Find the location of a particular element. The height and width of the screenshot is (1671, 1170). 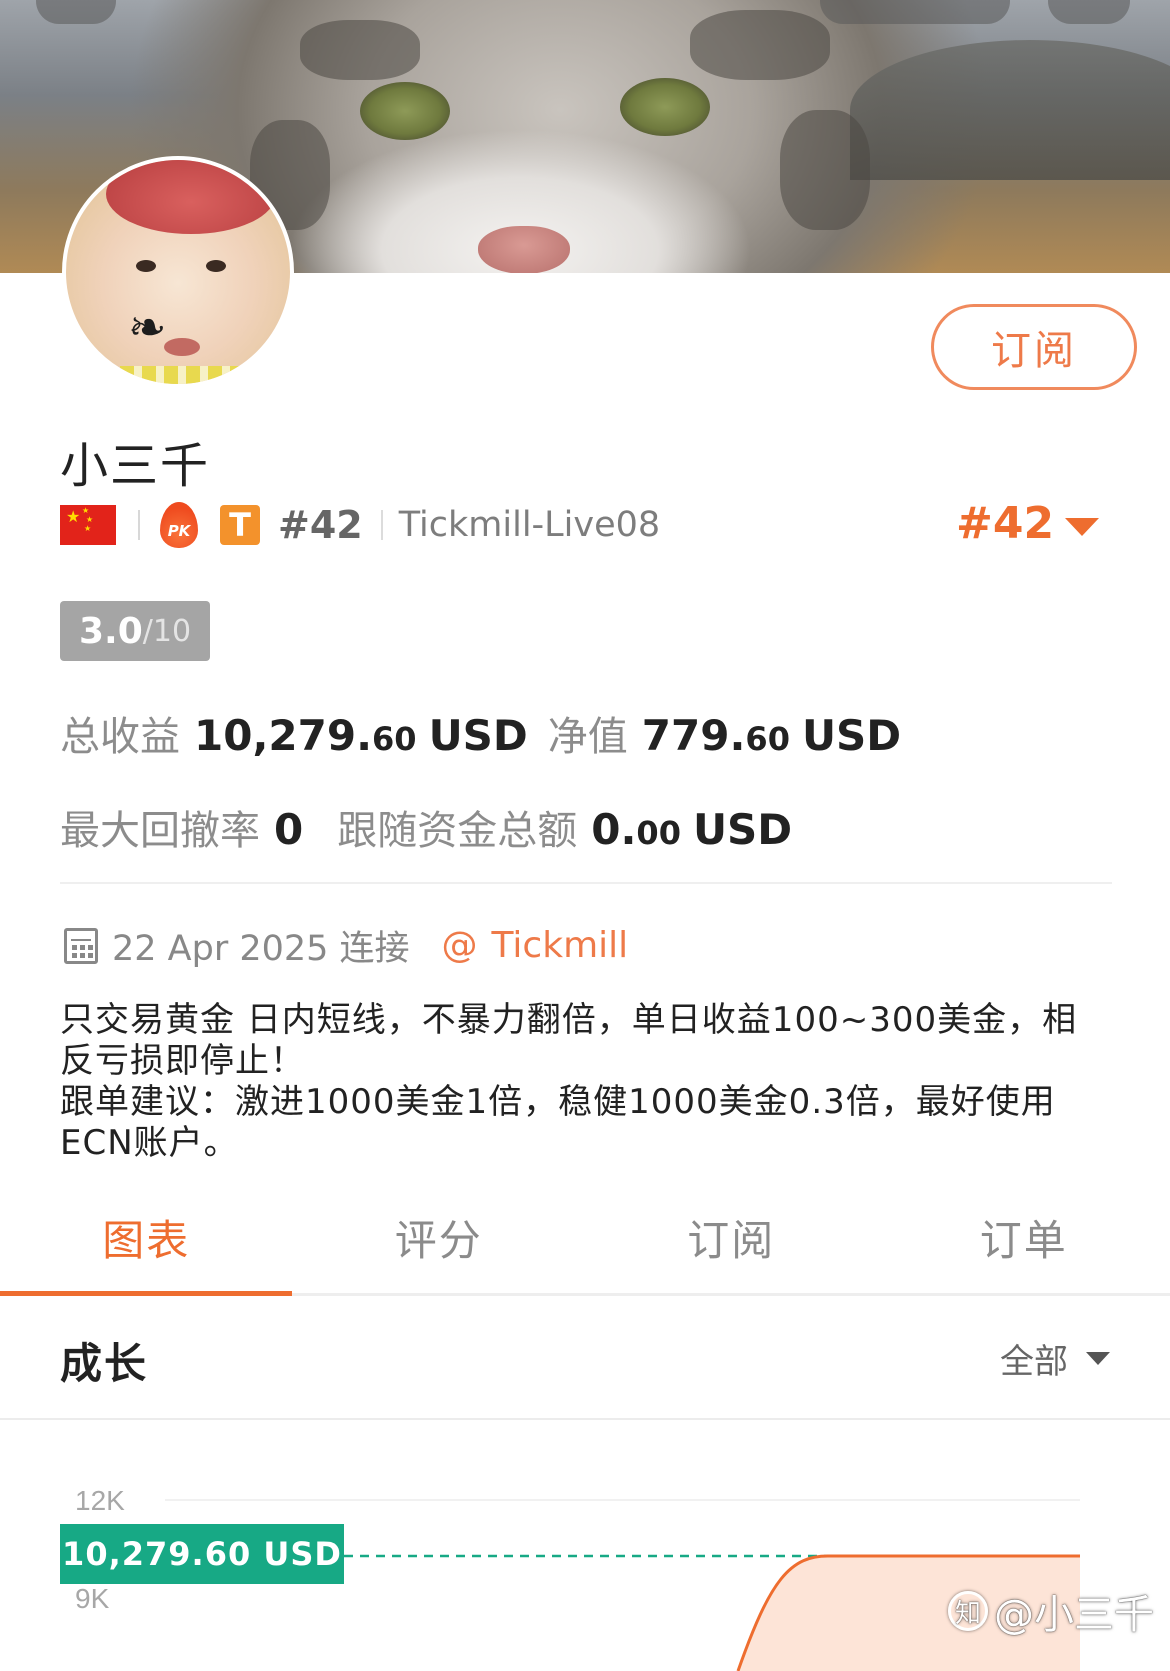

y-tick-12k: 12K is located at coordinates (100, 1500).